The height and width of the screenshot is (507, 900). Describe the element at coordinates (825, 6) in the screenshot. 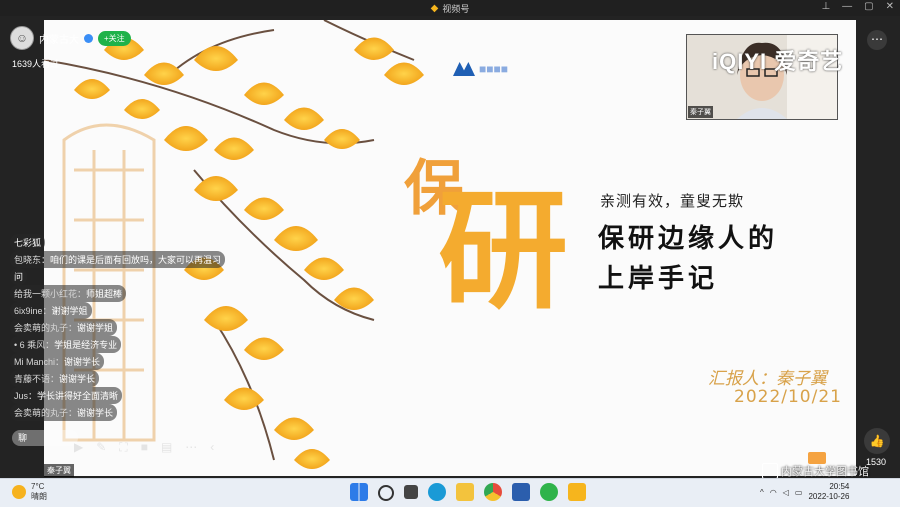

I see `pin-icon: ⊥` at that location.